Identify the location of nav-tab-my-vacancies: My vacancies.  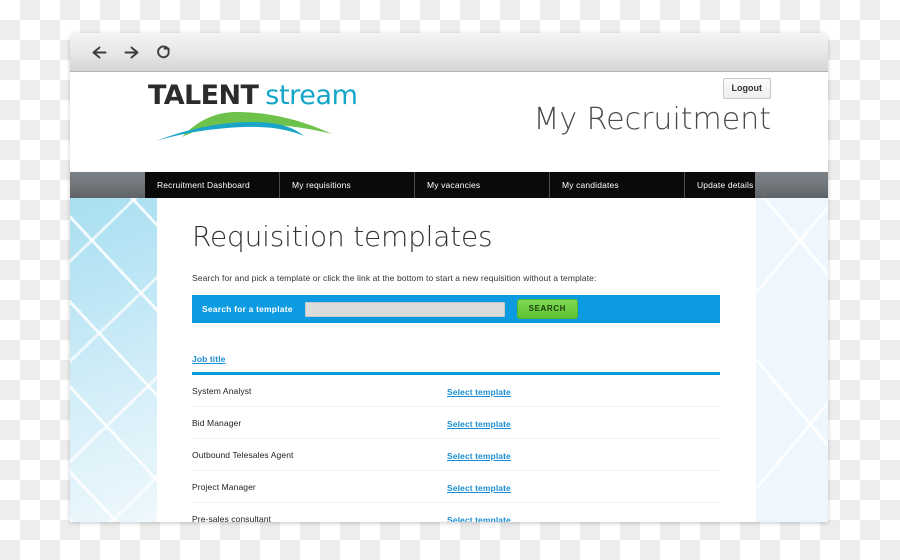
(482, 185).